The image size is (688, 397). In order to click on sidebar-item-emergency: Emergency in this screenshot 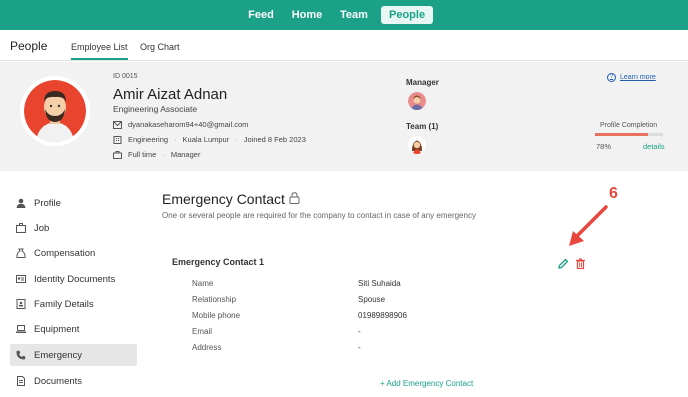, I will do `click(73, 355)`.